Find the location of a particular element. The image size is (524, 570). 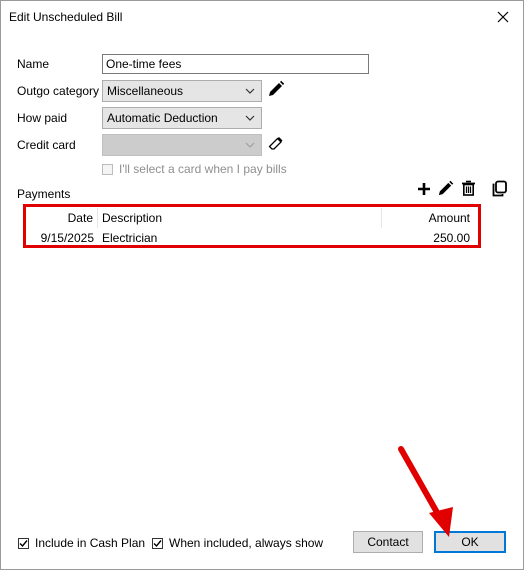

window-title: Edit Unscheduled Bill is located at coordinates (66, 17).